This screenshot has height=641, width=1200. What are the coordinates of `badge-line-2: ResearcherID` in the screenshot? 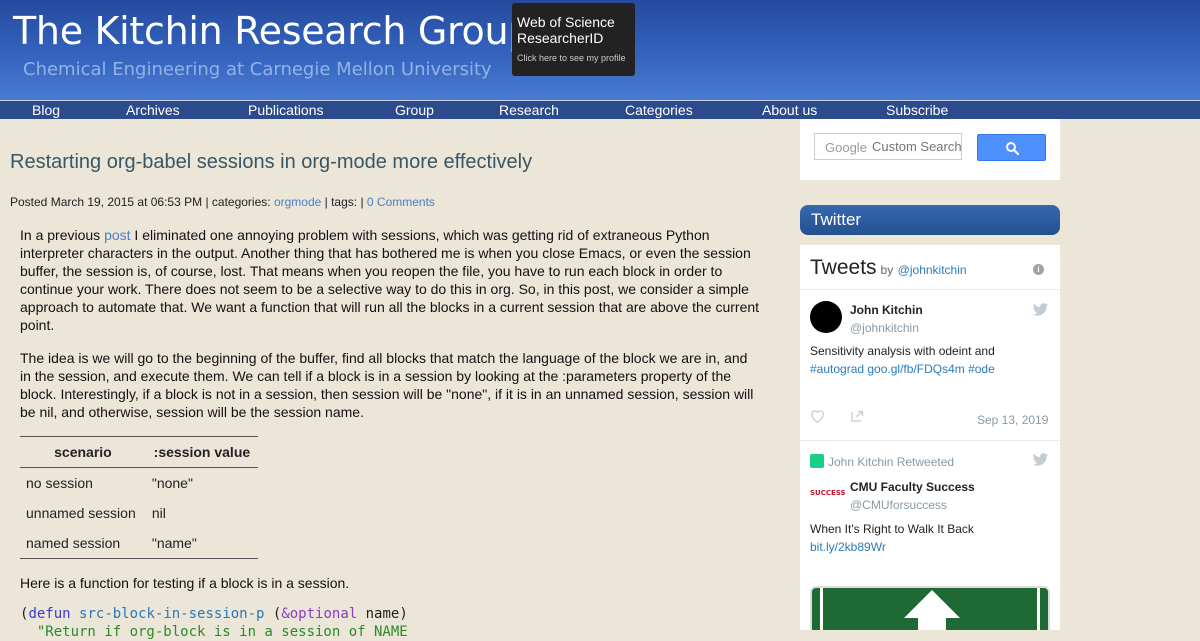 It's located at (560, 38).